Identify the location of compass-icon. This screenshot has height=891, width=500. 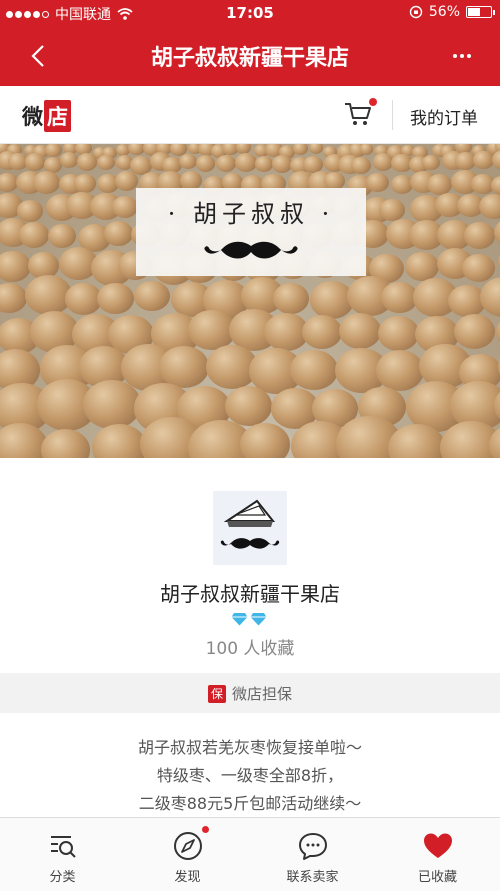
(188, 846).